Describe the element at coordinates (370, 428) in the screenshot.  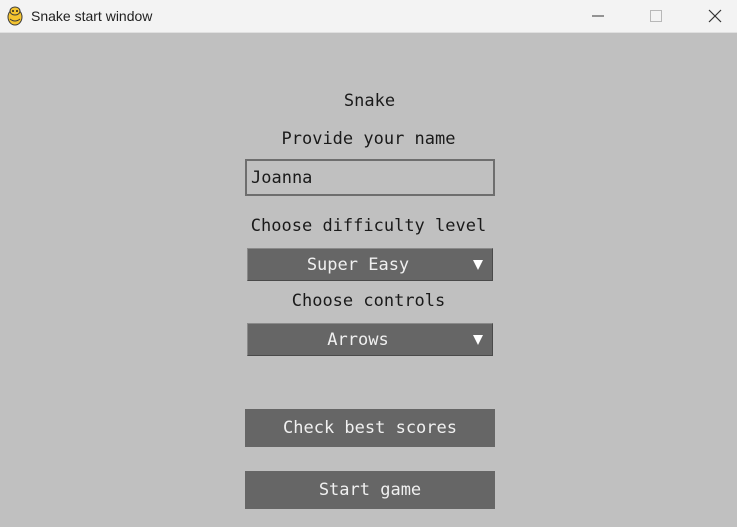
I see `check-best-scores-button: Check best scores` at that location.